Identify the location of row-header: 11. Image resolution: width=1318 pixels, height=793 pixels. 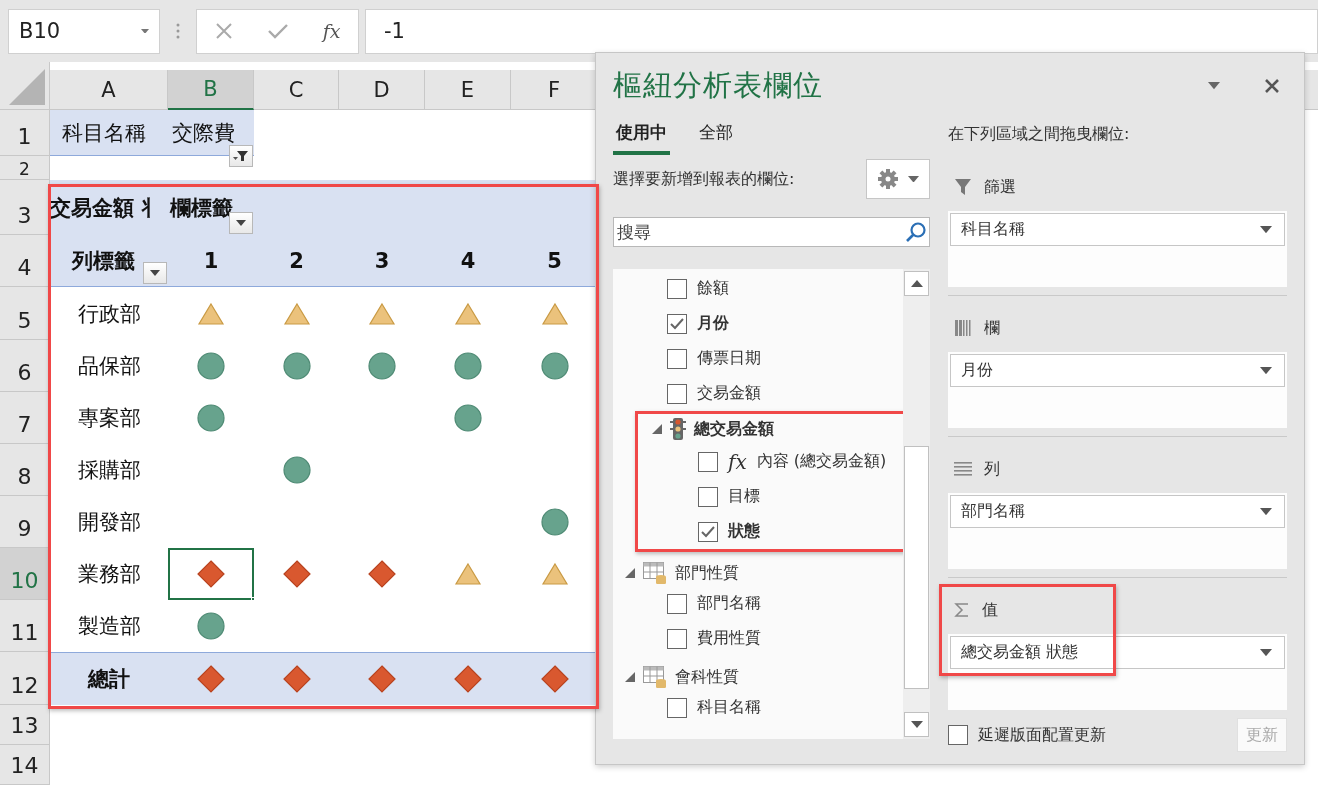
(25, 626).